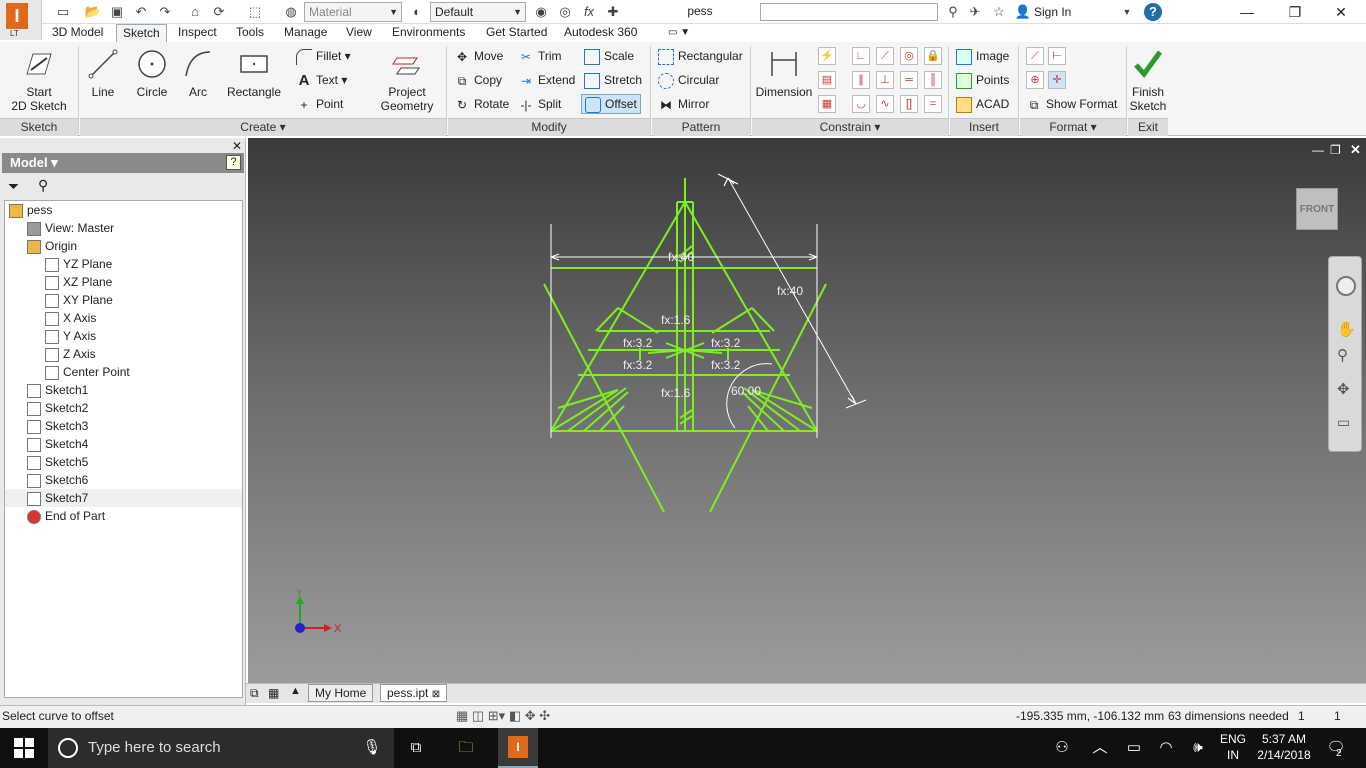  What do you see at coordinates (700, 56) in the screenshot?
I see `rectangular-pattern-button: Rectangular` at bounding box center [700, 56].